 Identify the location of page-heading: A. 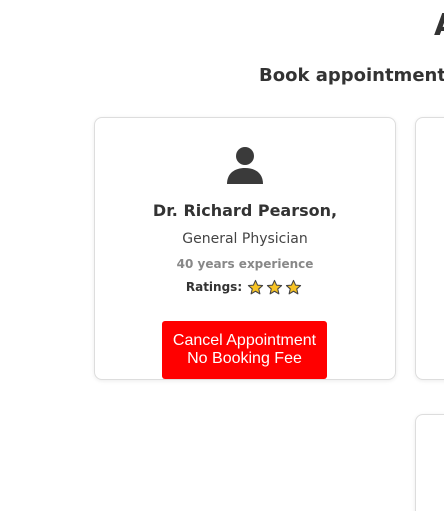
(439, 26).